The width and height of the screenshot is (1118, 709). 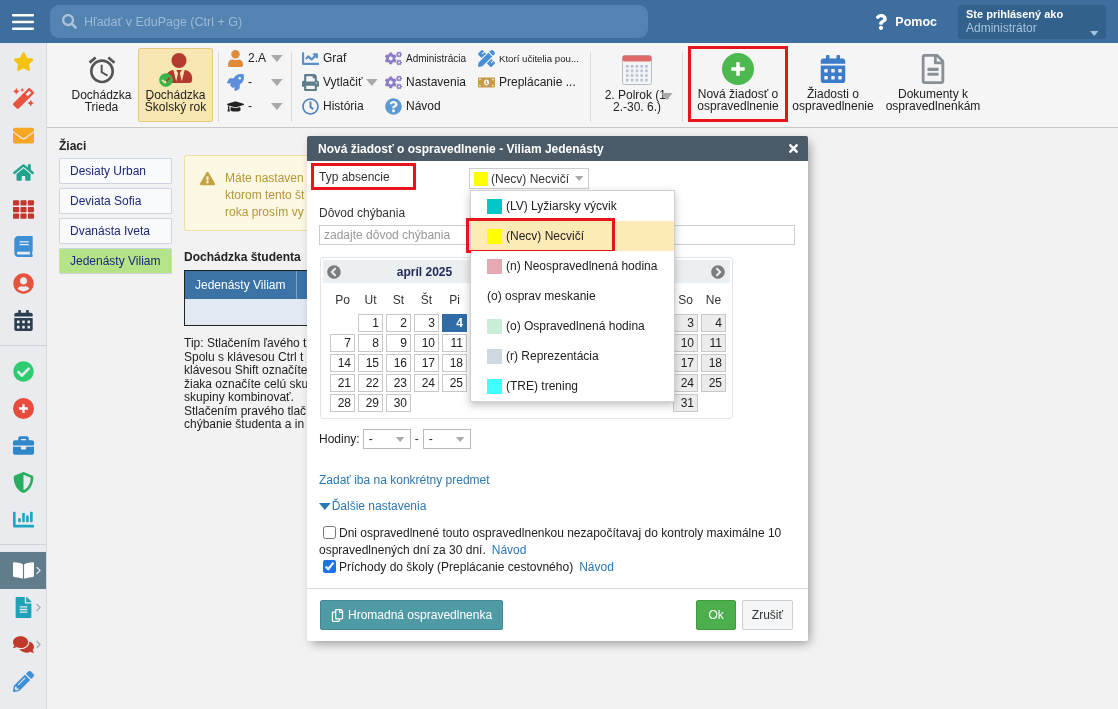 I want to click on dropdown-option: (r) Reprezentácia, so click(x=572, y=356).